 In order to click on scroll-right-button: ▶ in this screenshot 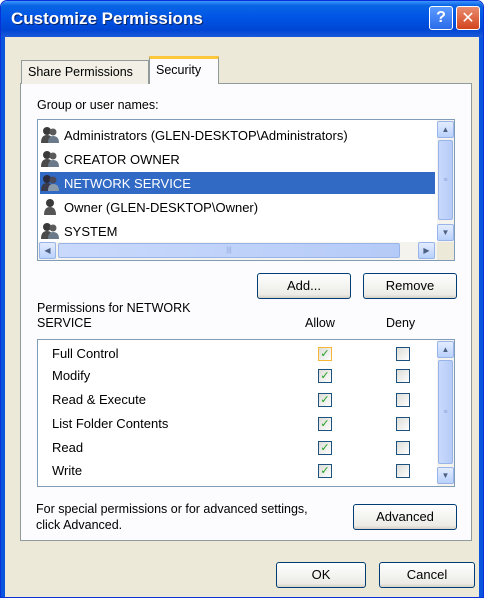, I will do `click(426, 250)`.